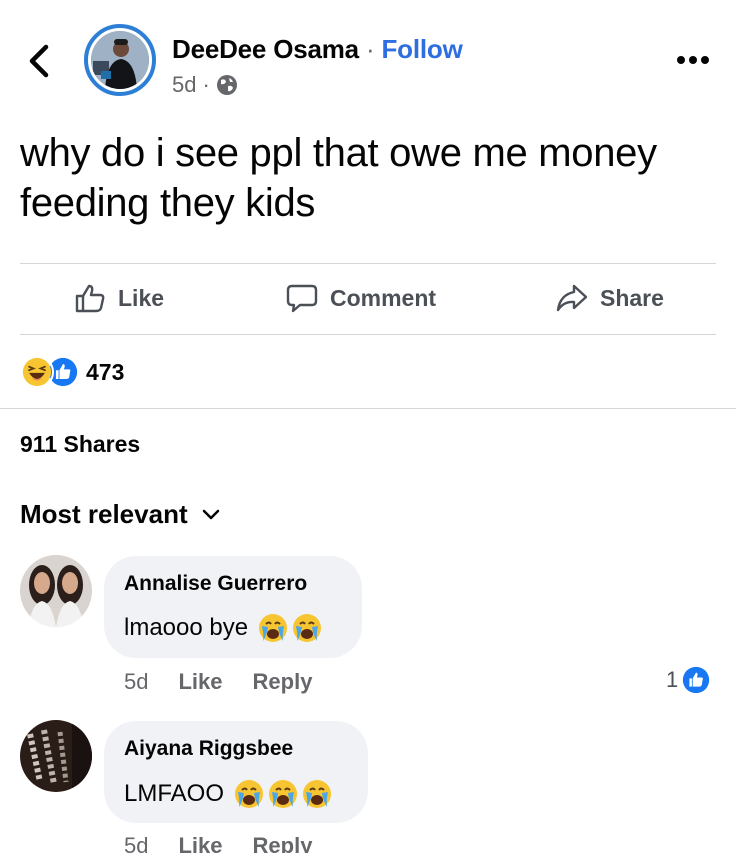 This screenshot has height=853, width=736. I want to click on author-avatar, so click(120, 60).